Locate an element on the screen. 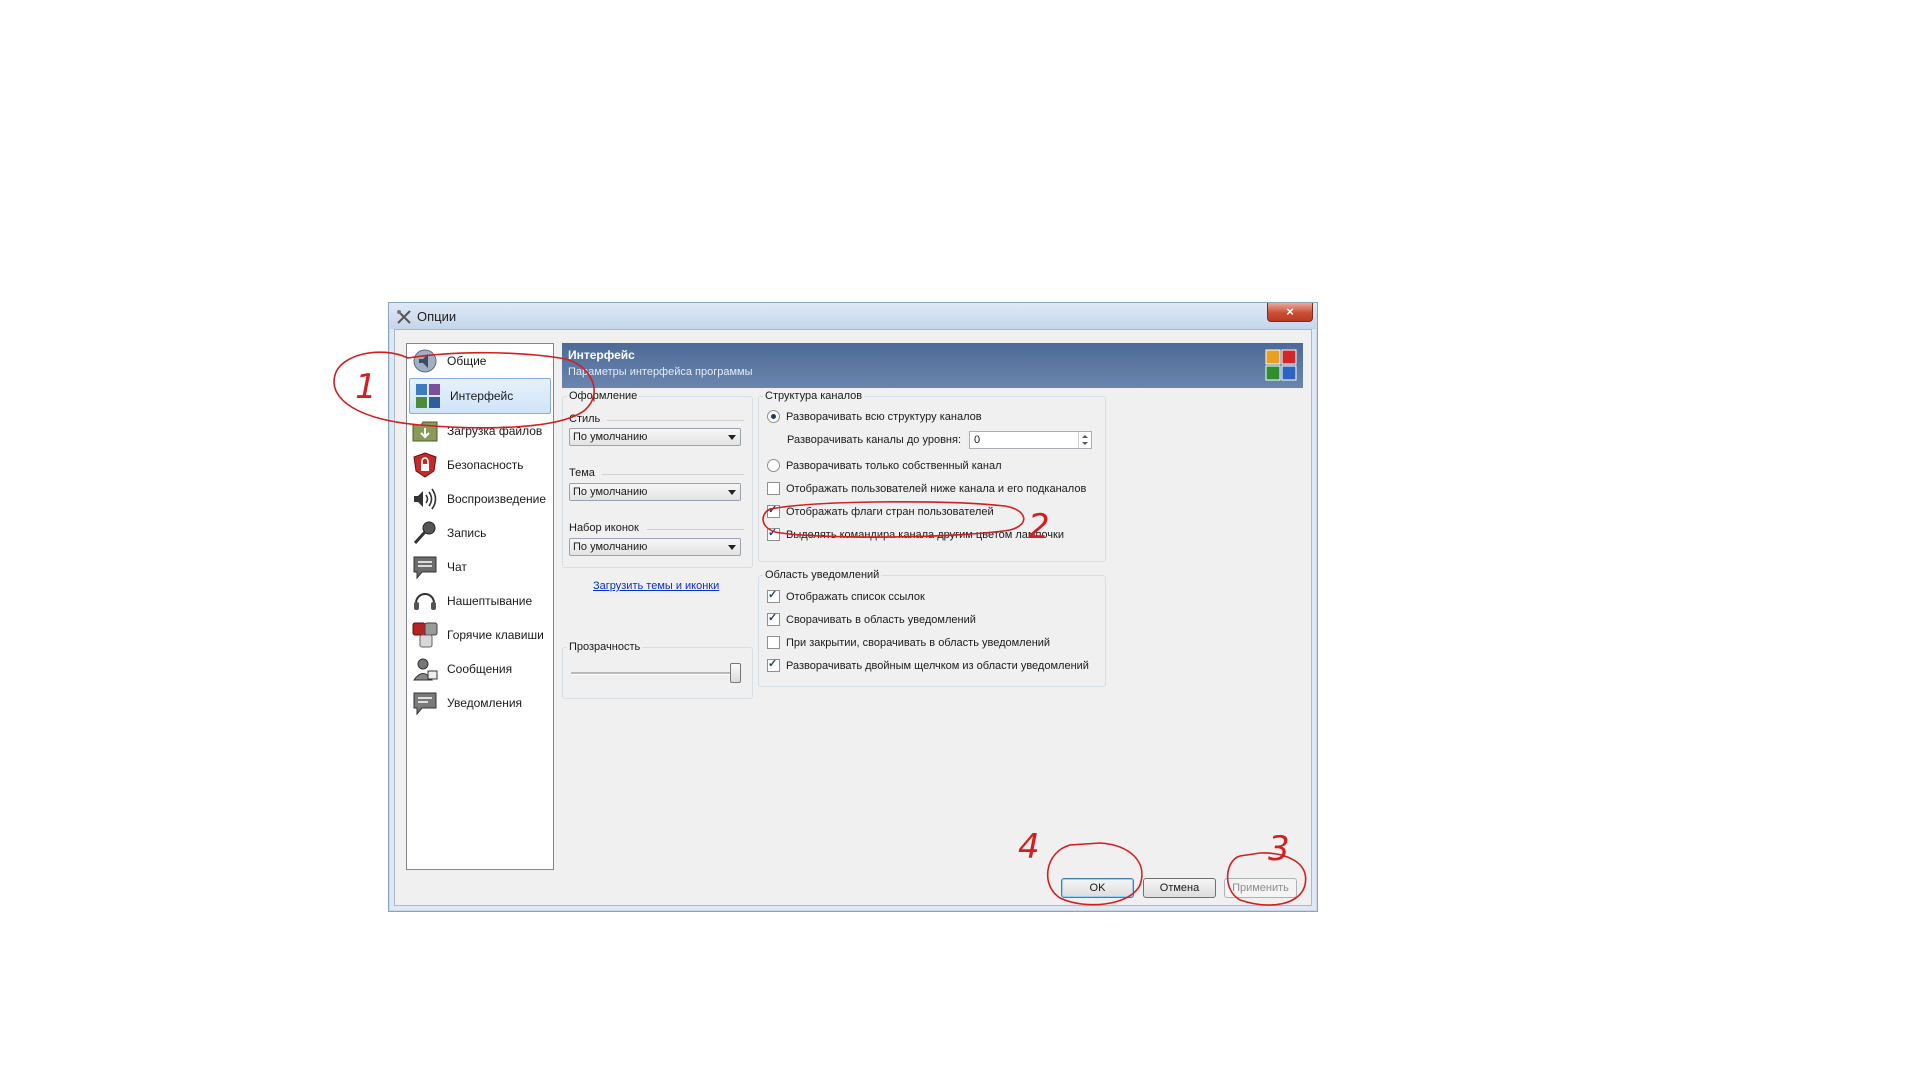 Image resolution: width=1920 pixels, height=1080 pixels. theme-label: Тема is located at coordinates (582, 473).